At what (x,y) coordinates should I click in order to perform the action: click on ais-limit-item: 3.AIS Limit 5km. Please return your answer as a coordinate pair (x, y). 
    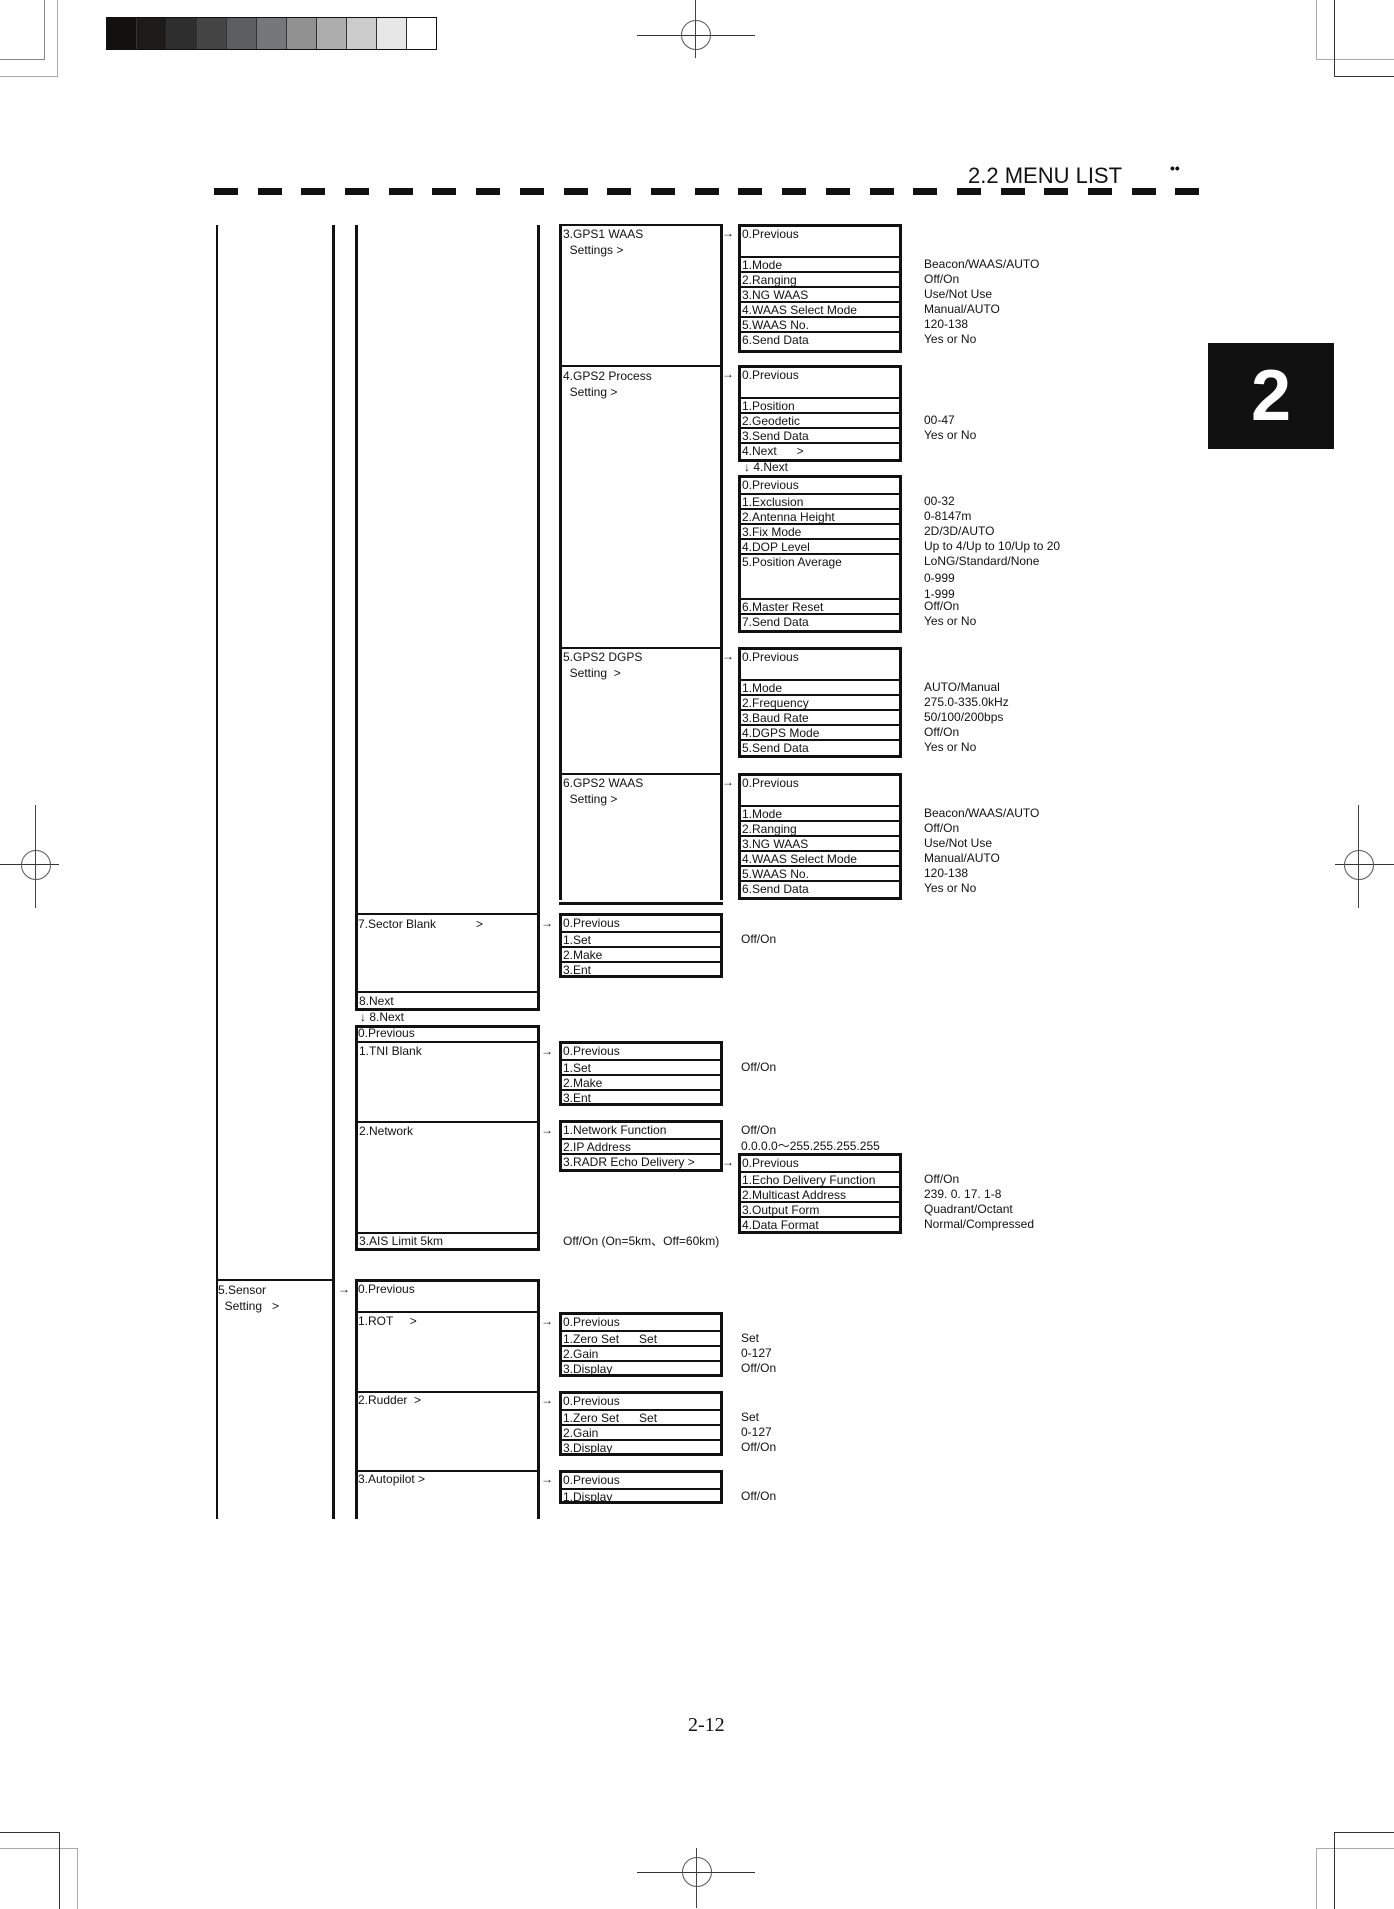
    Looking at the image, I should click on (447, 1241).